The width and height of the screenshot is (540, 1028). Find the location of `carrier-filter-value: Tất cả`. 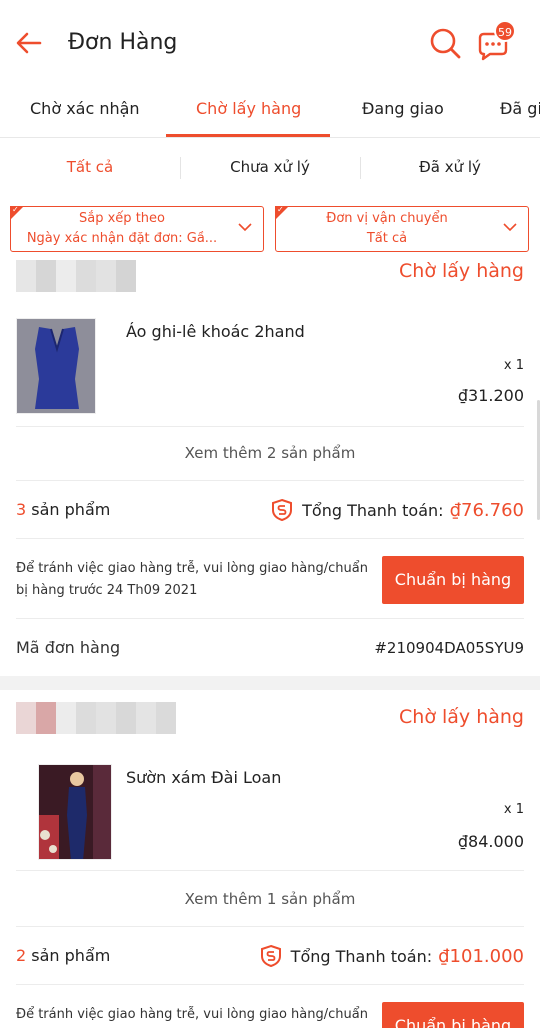

carrier-filter-value: Tất cả is located at coordinates (387, 238).